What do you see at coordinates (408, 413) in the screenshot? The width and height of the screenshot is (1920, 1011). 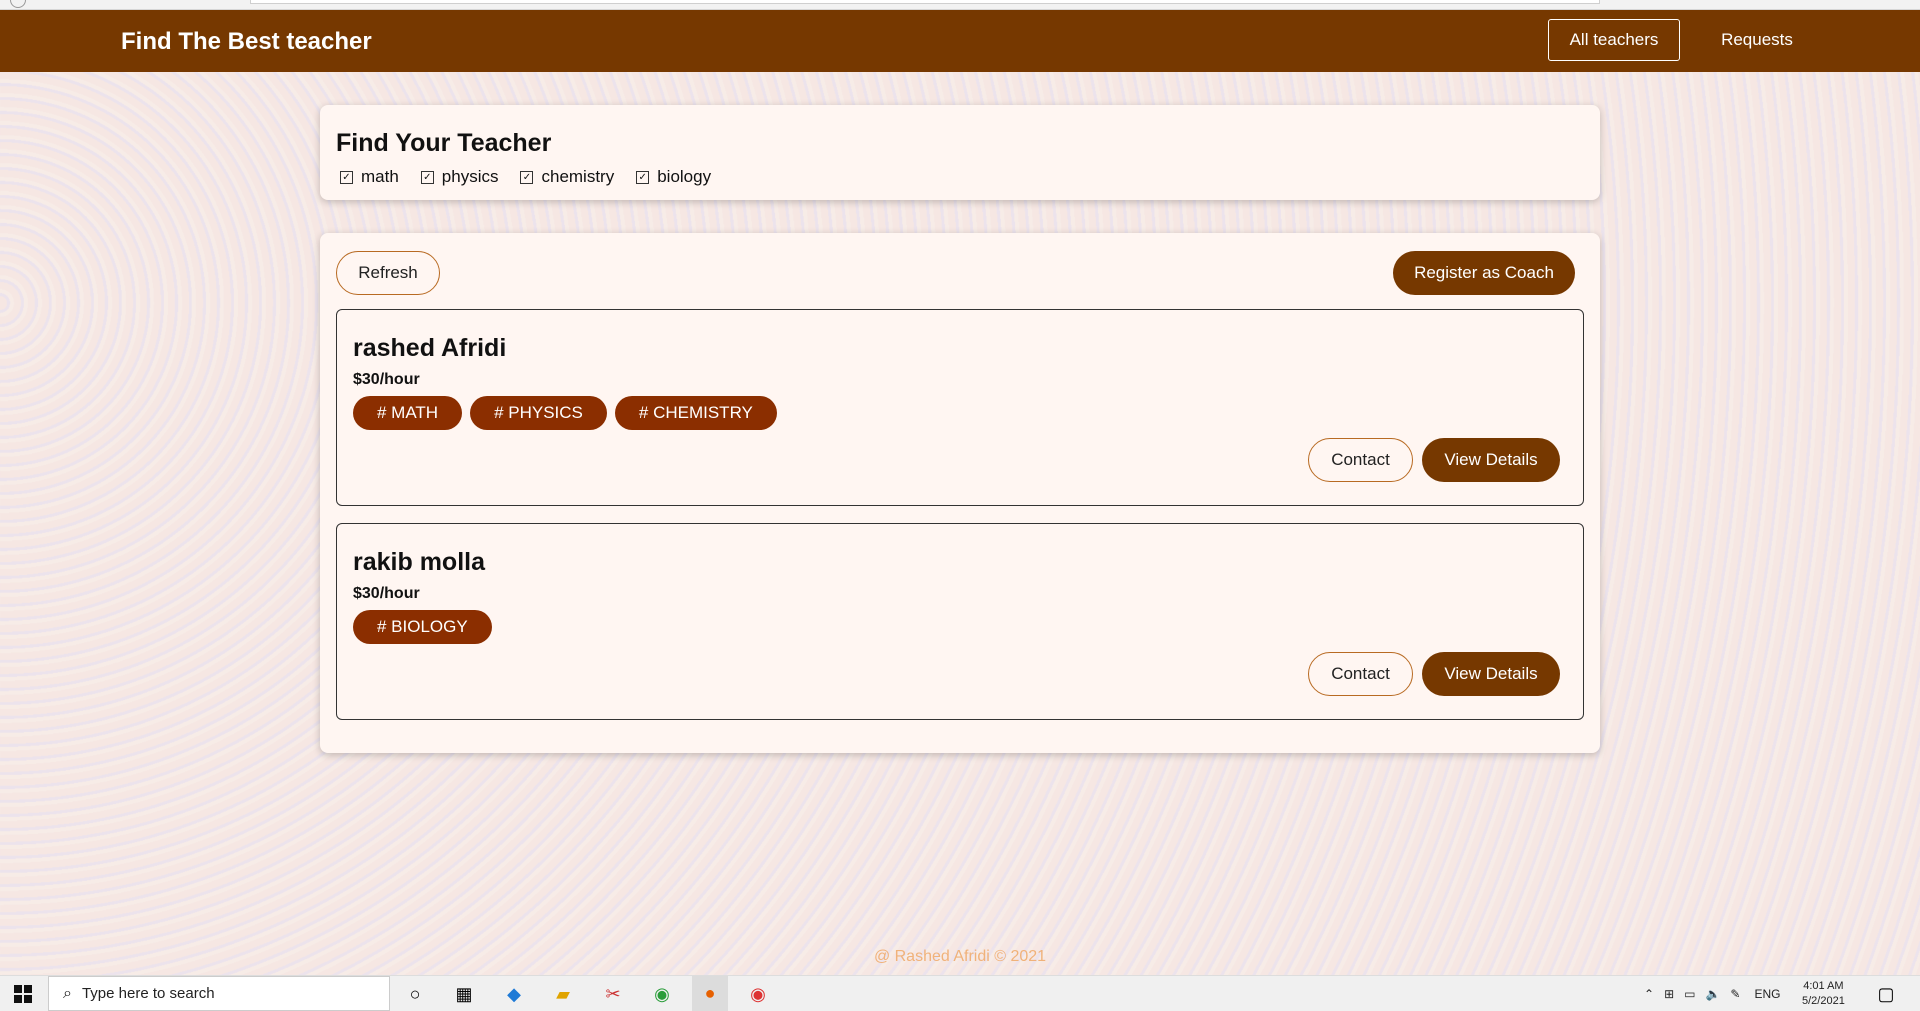 I see `subject-tag: # MATH` at bounding box center [408, 413].